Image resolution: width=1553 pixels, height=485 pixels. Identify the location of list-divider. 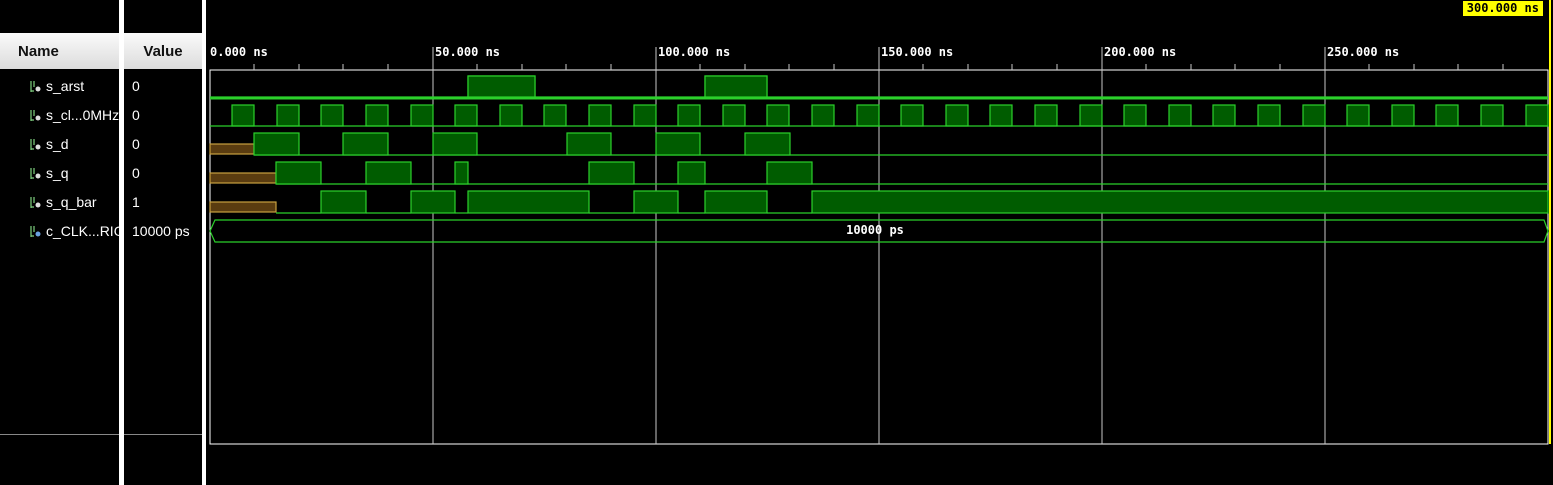
(101, 434).